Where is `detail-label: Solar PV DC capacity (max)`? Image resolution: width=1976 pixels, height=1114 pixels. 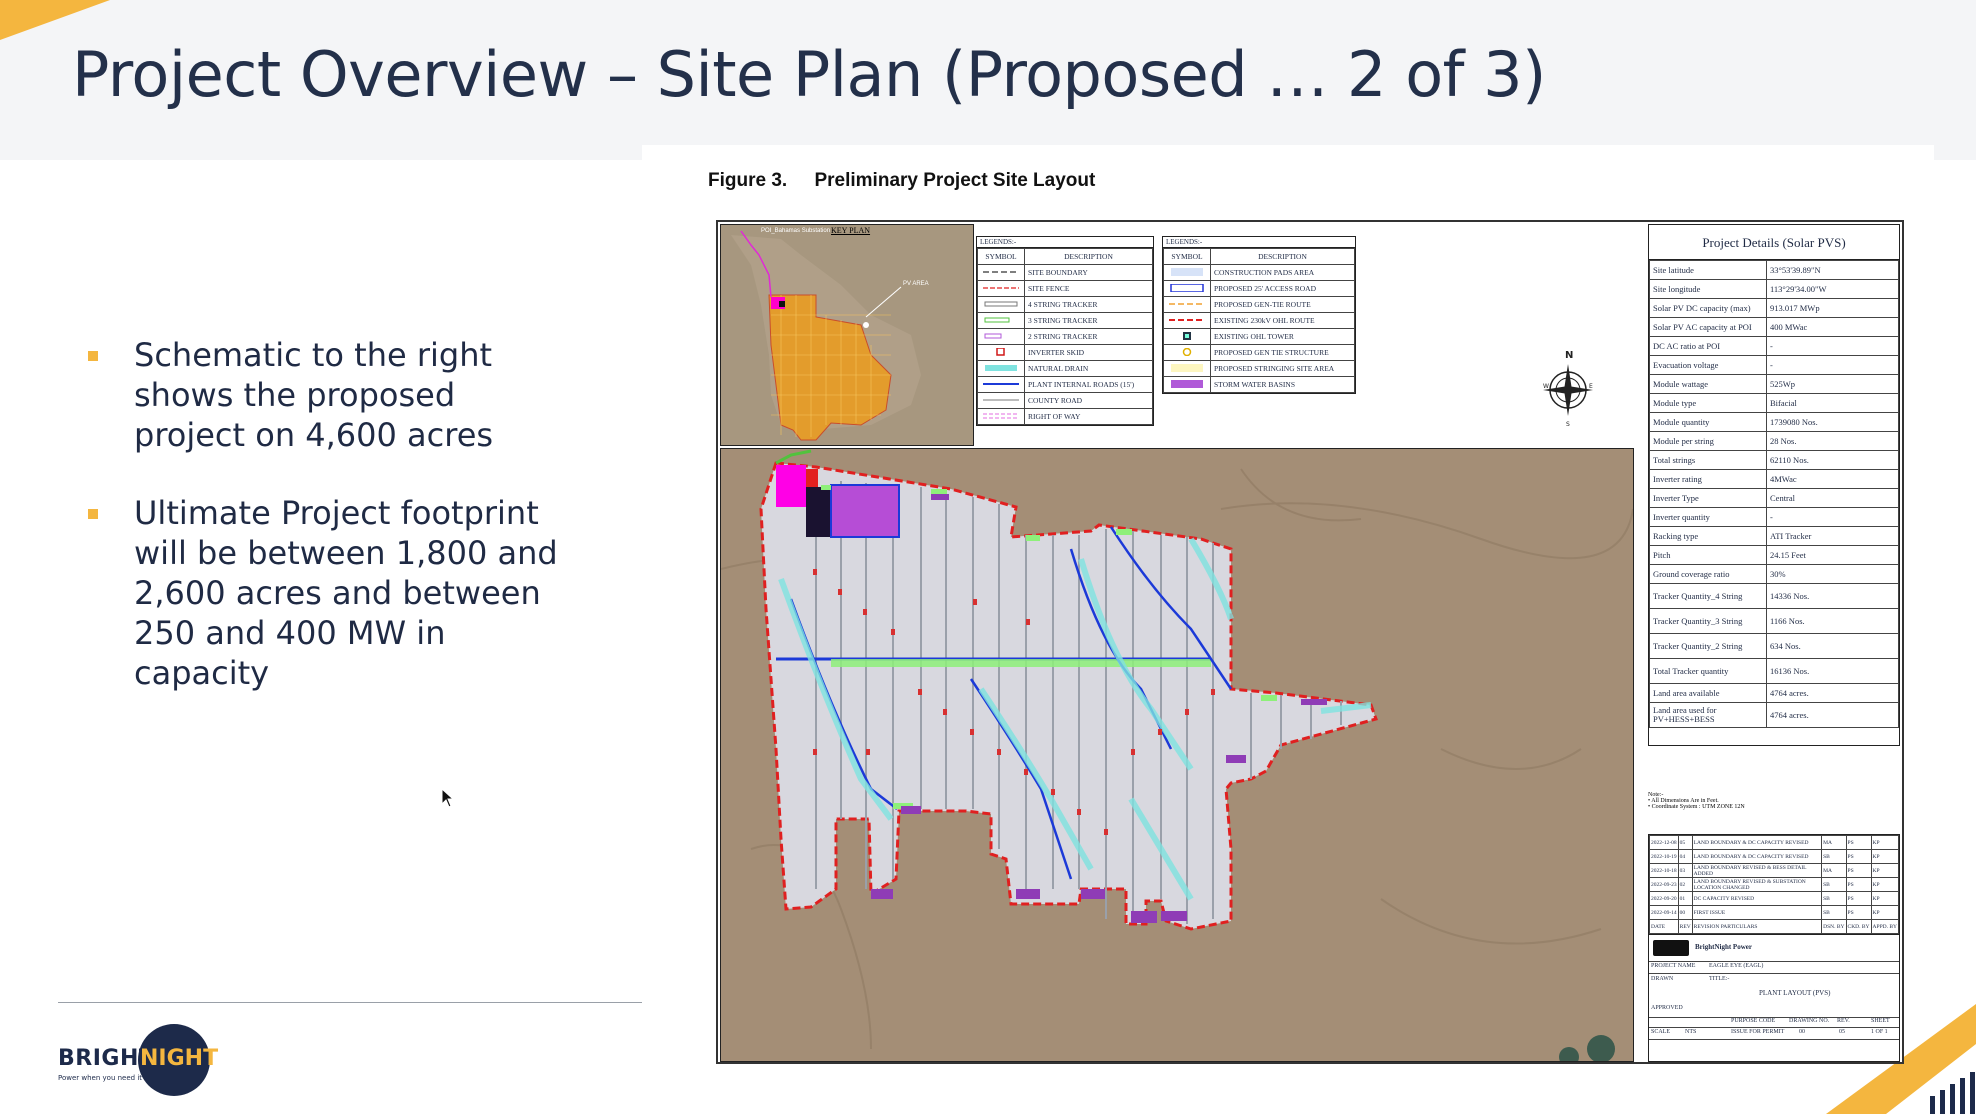
detail-label: Solar PV DC capacity (max) is located at coordinates (1708, 308).